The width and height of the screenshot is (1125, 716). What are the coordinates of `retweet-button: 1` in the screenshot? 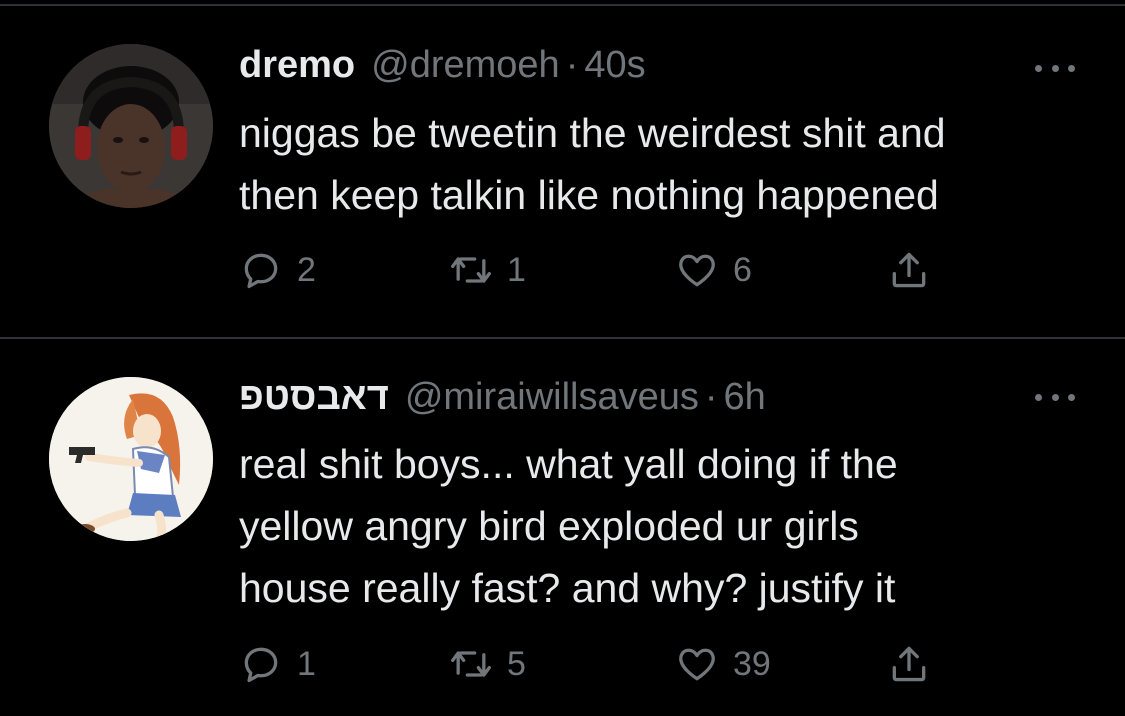 It's located at (487, 270).